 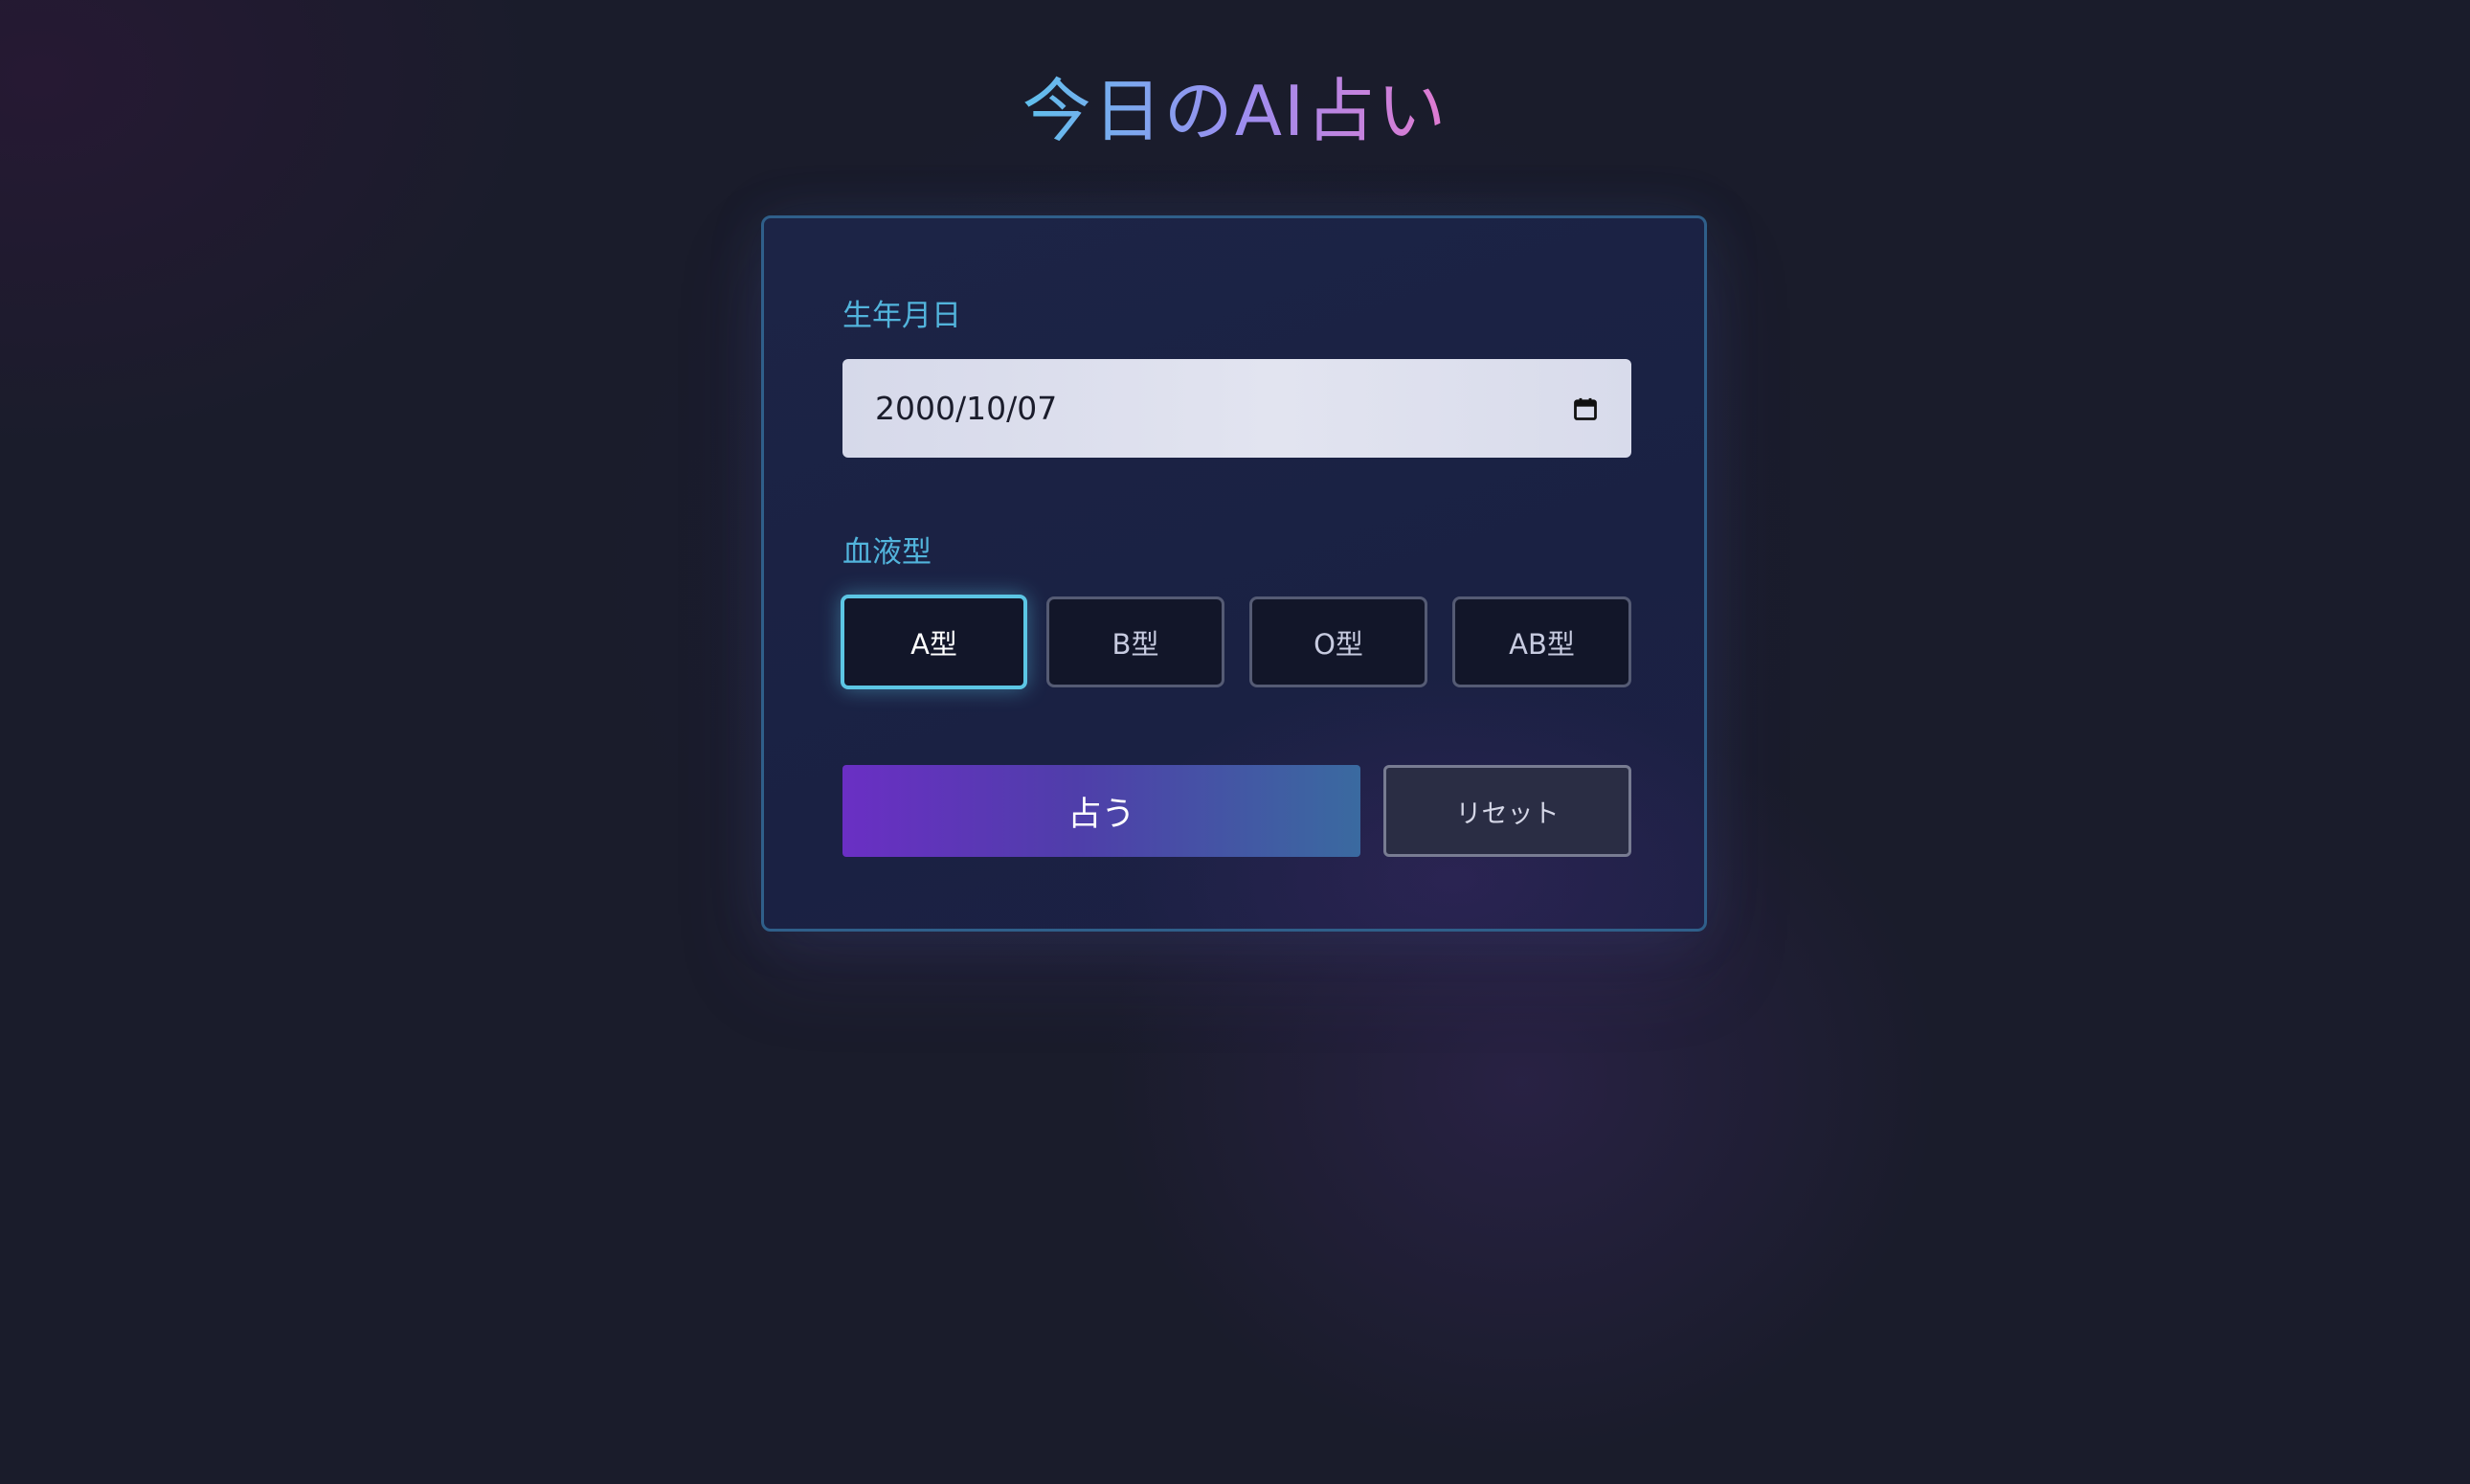 What do you see at coordinates (967, 408) in the screenshot?
I see `birthdate-value: 2000/10/07` at bounding box center [967, 408].